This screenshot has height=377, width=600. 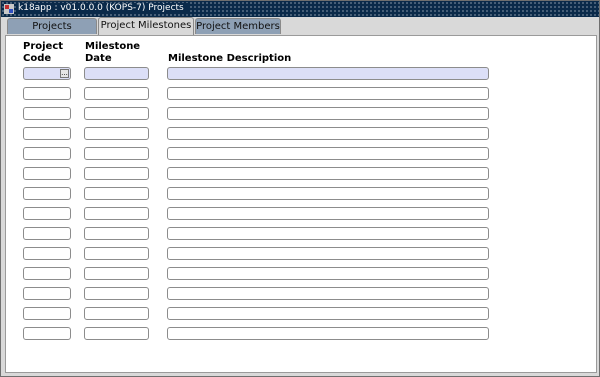 What do you see at coordinates (9, 9) in the screenshot?
I see `app-icon` at bounding box center [9, 9].